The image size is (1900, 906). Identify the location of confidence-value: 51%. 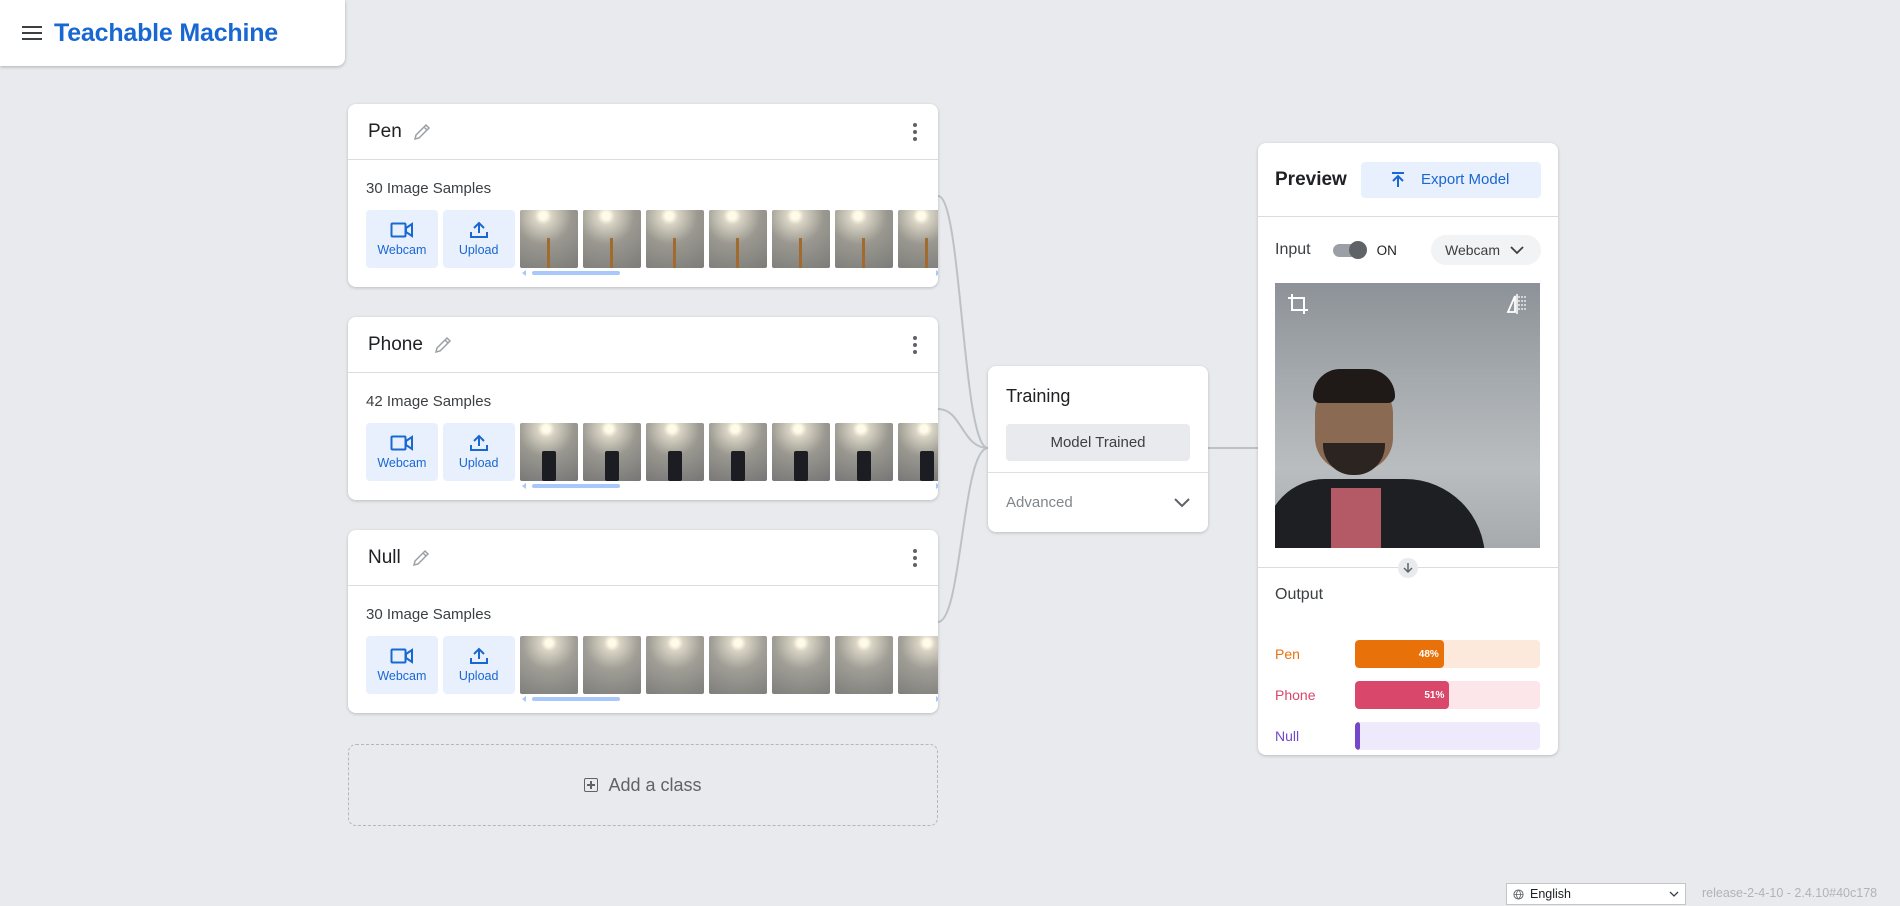
(1434, 695).